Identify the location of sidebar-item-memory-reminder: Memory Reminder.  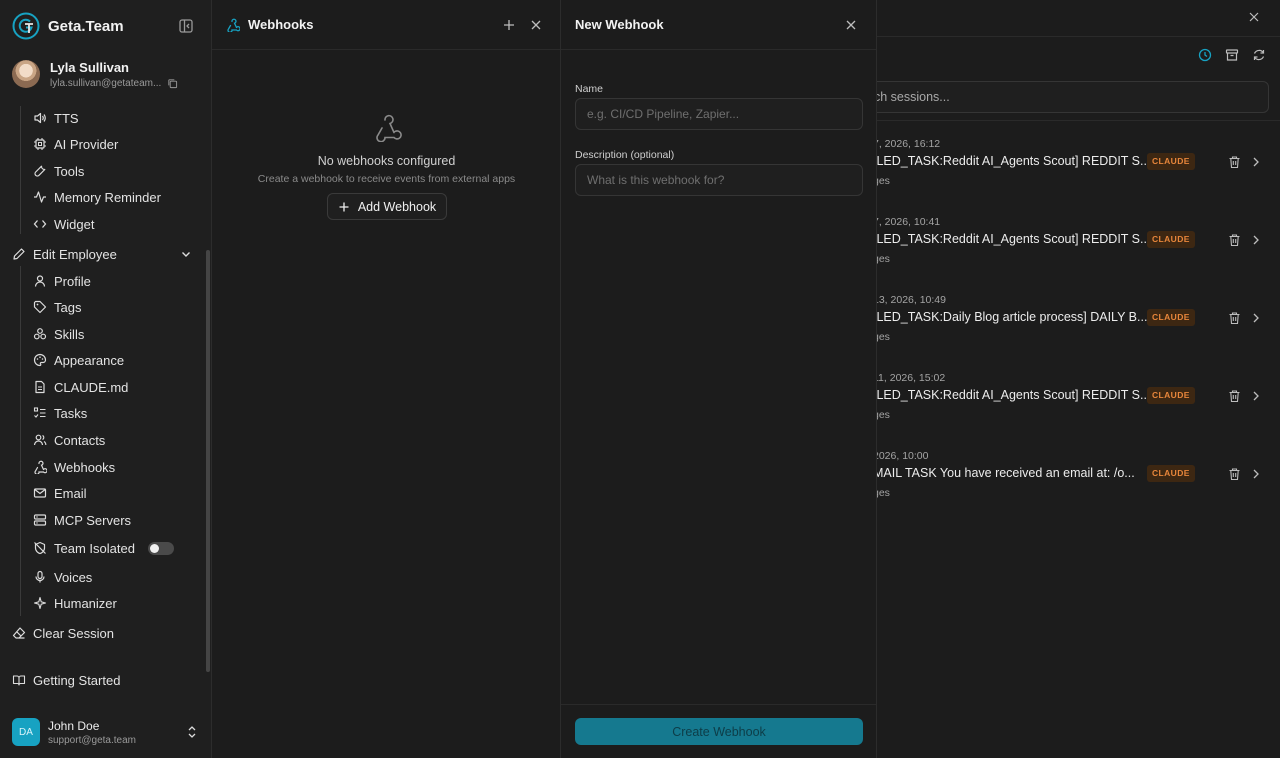
(97, 197).